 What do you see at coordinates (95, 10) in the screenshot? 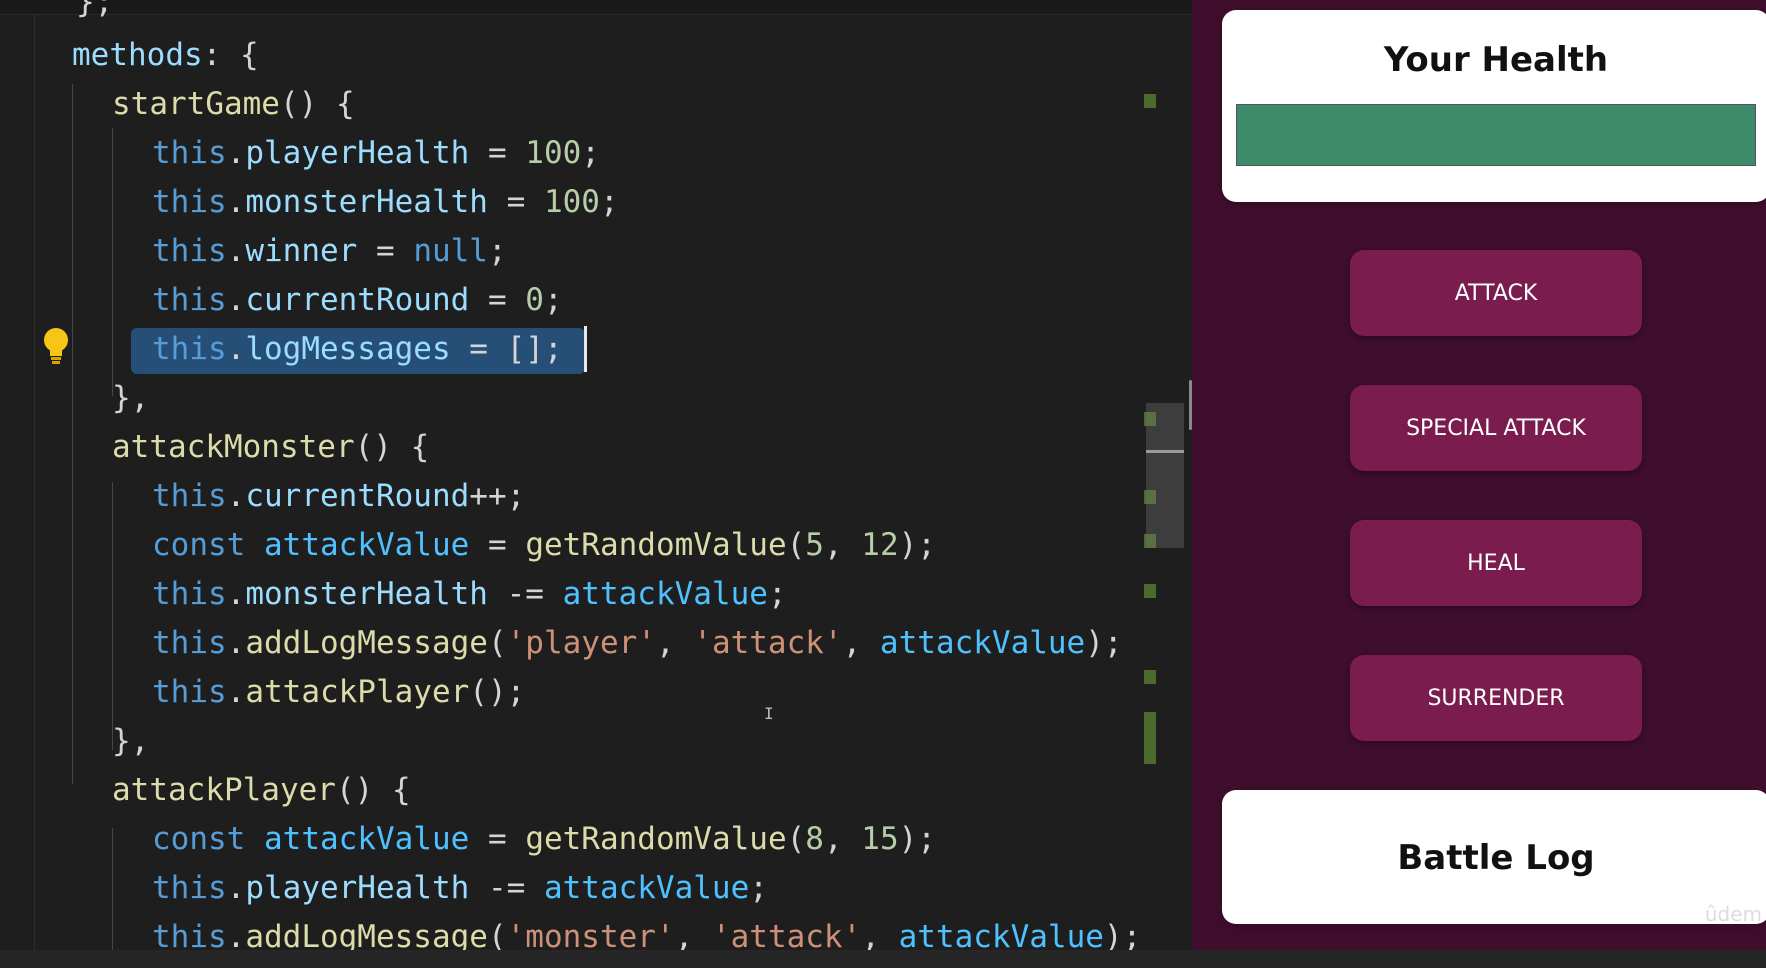
I see `code-fragment-top: };` at bounding box center [95, 10].